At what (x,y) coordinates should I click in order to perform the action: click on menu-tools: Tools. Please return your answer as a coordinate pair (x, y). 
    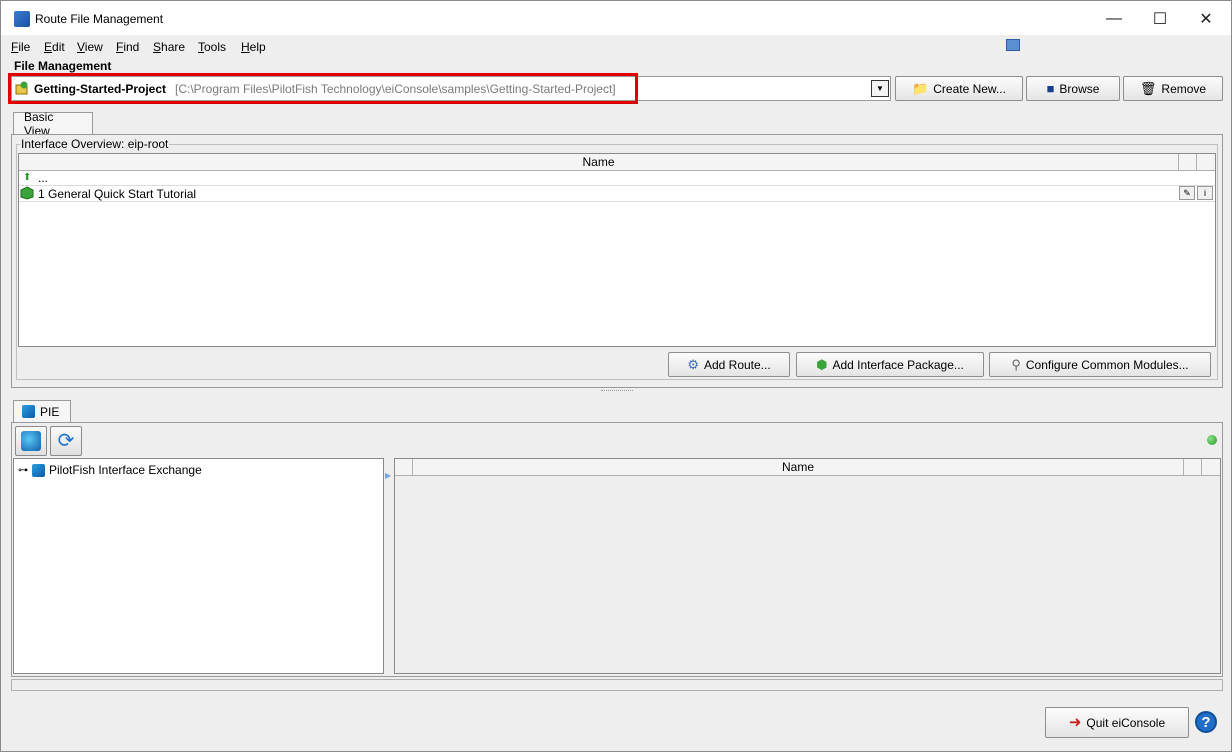
    Looking at the image, I should click on (212, 47).